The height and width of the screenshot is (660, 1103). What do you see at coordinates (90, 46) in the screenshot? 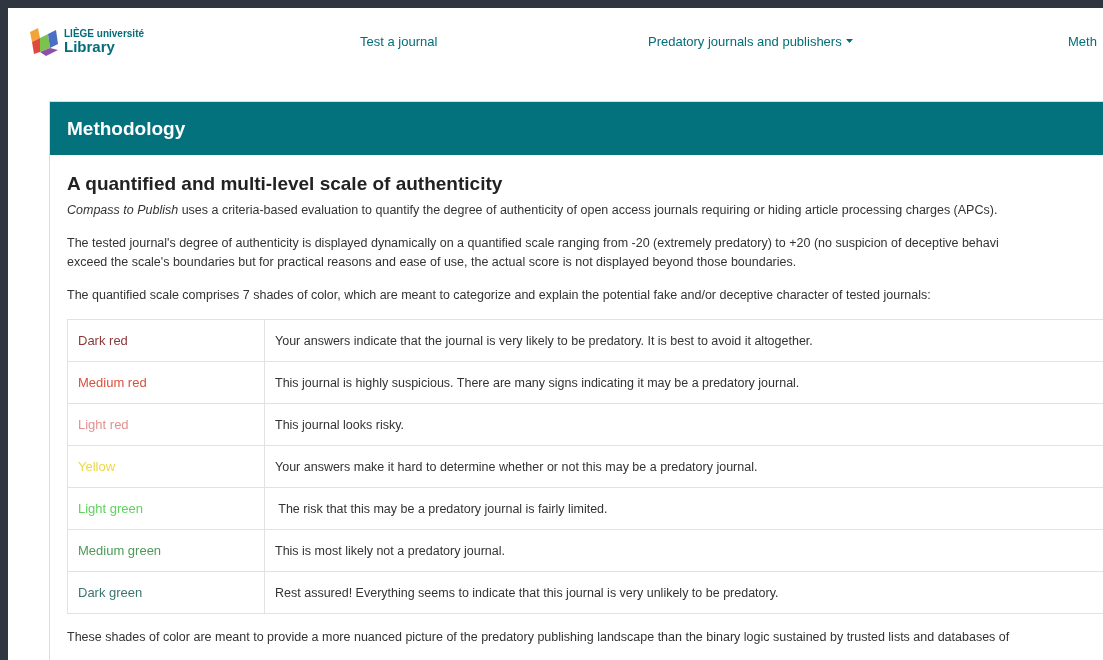
I see `logo-library-text: Library` at bounding box center [90, 46].